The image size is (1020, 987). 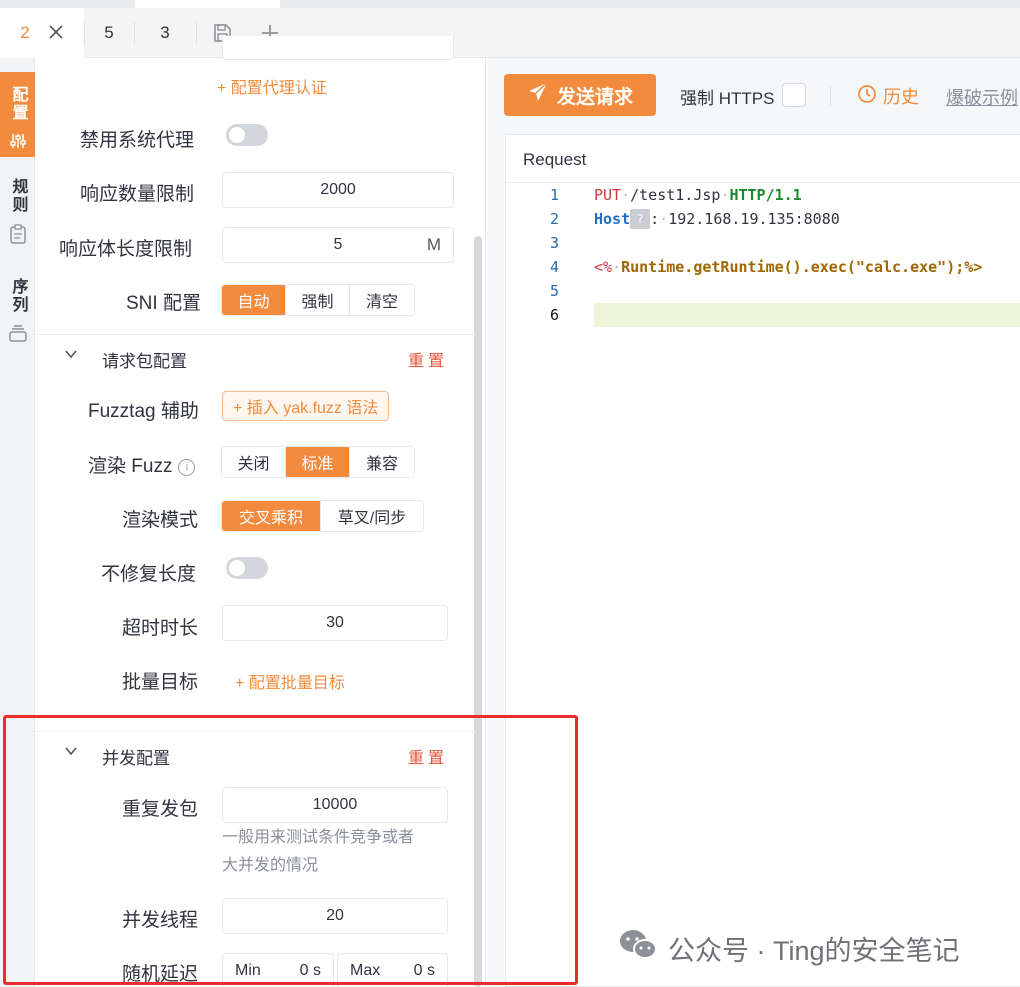 What do you see at coordinates (794, 95) in the screenshot?
I see `force-https-checkbox` at bounding box center [794, 95].